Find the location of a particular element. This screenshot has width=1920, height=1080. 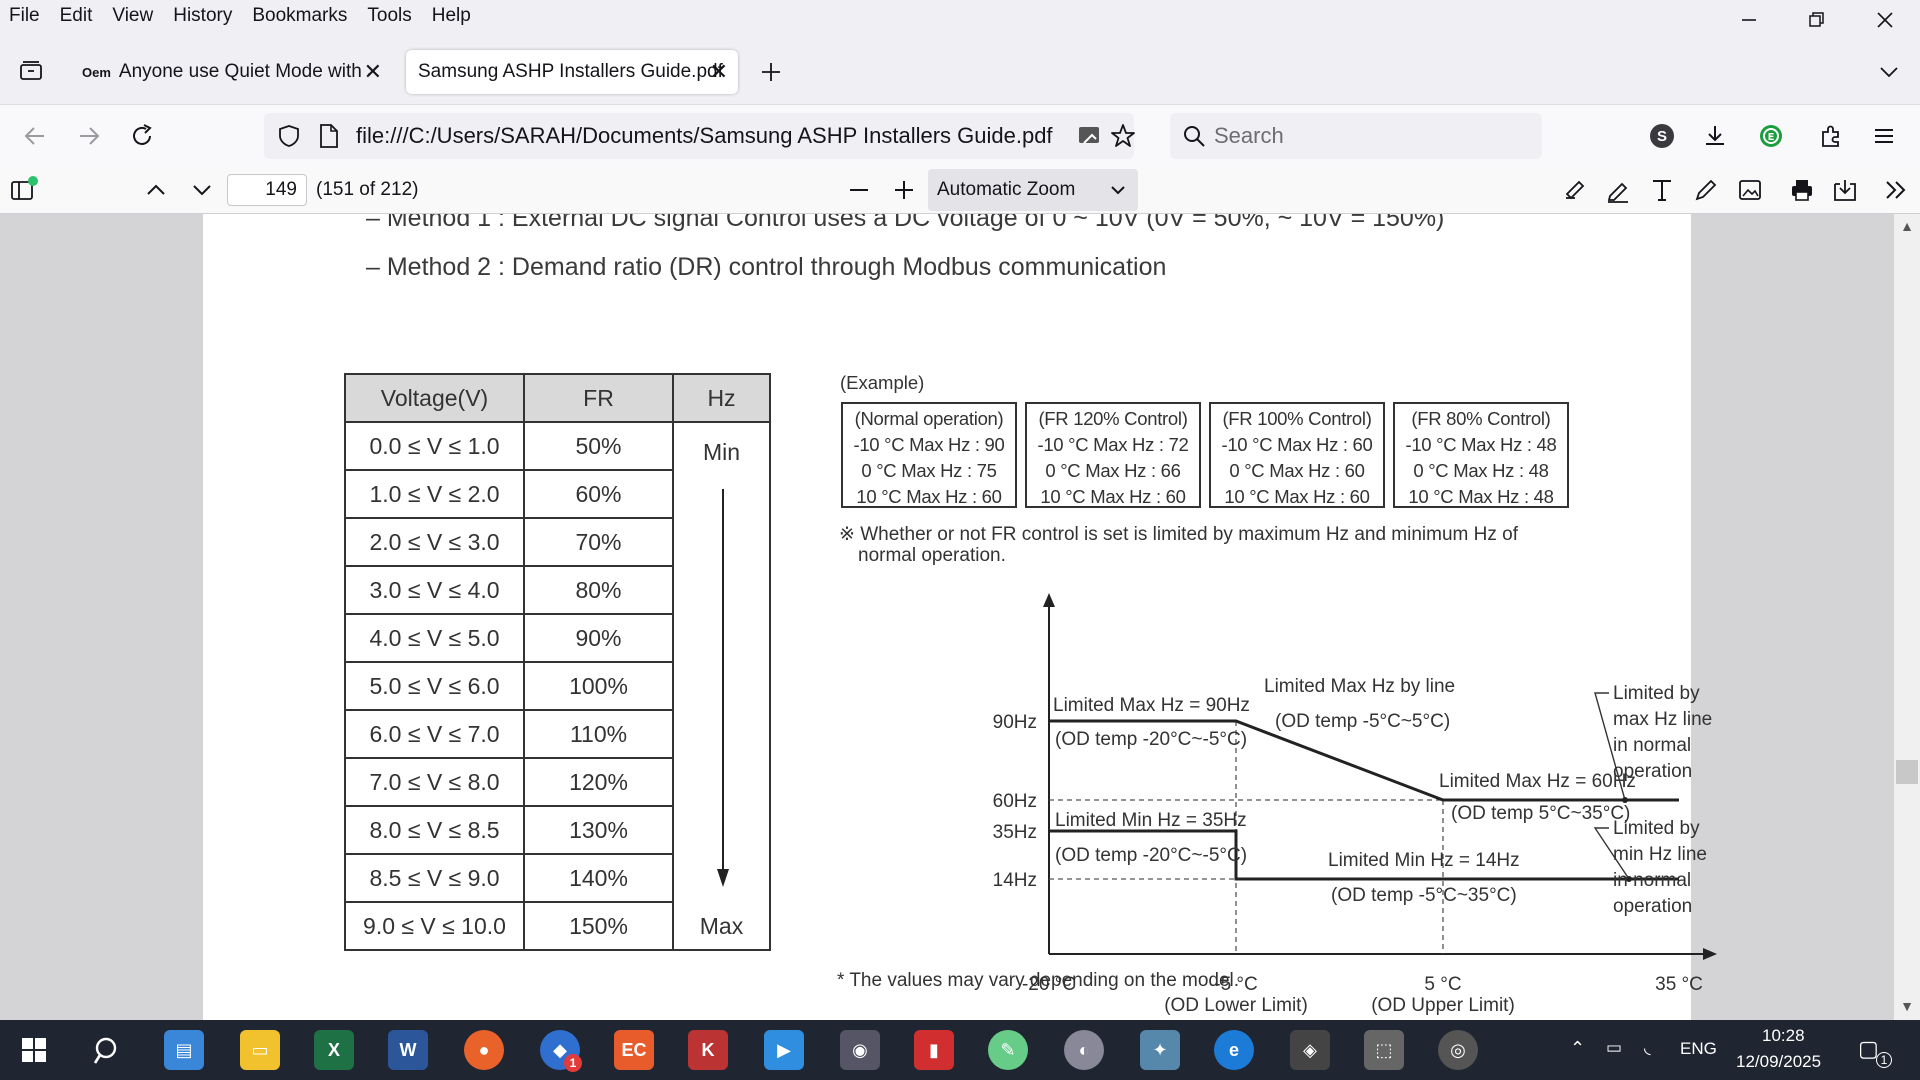

notification-badge: 1 is located at coordinates (573, 1063).